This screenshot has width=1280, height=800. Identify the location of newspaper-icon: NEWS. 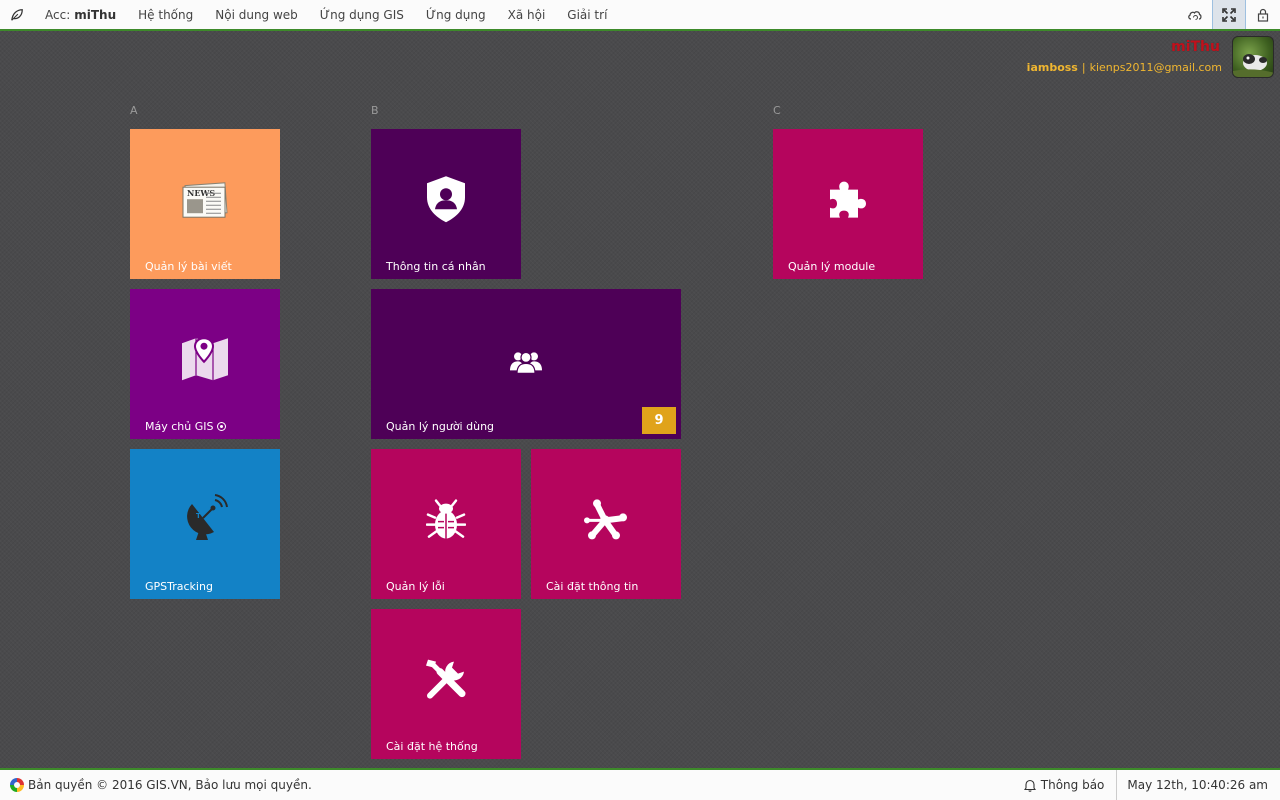
(205, 200).